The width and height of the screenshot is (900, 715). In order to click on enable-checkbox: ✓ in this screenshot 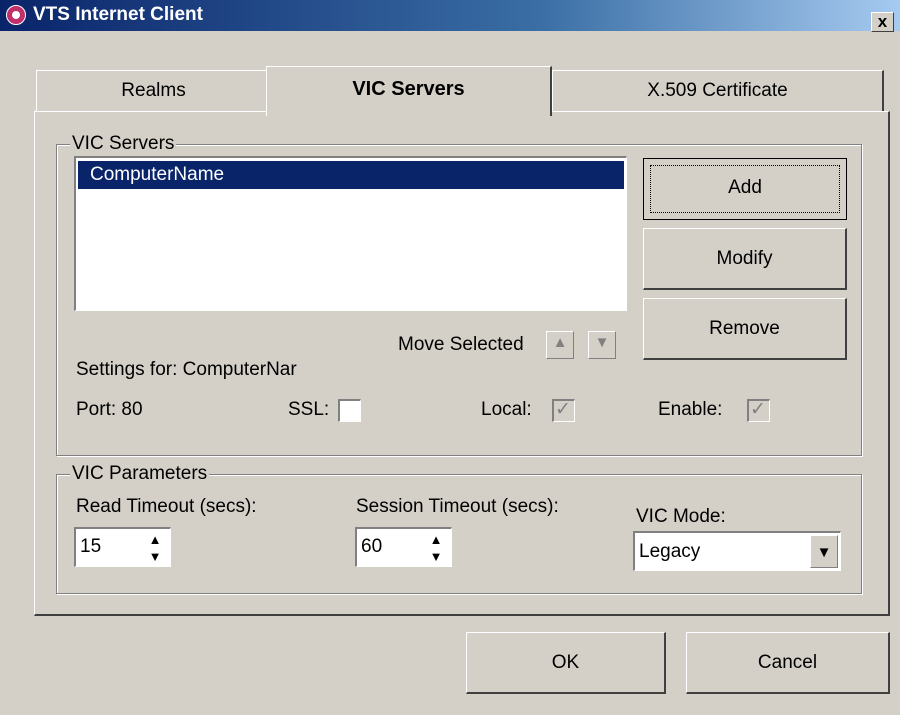, I will do `click(758, 410)`.